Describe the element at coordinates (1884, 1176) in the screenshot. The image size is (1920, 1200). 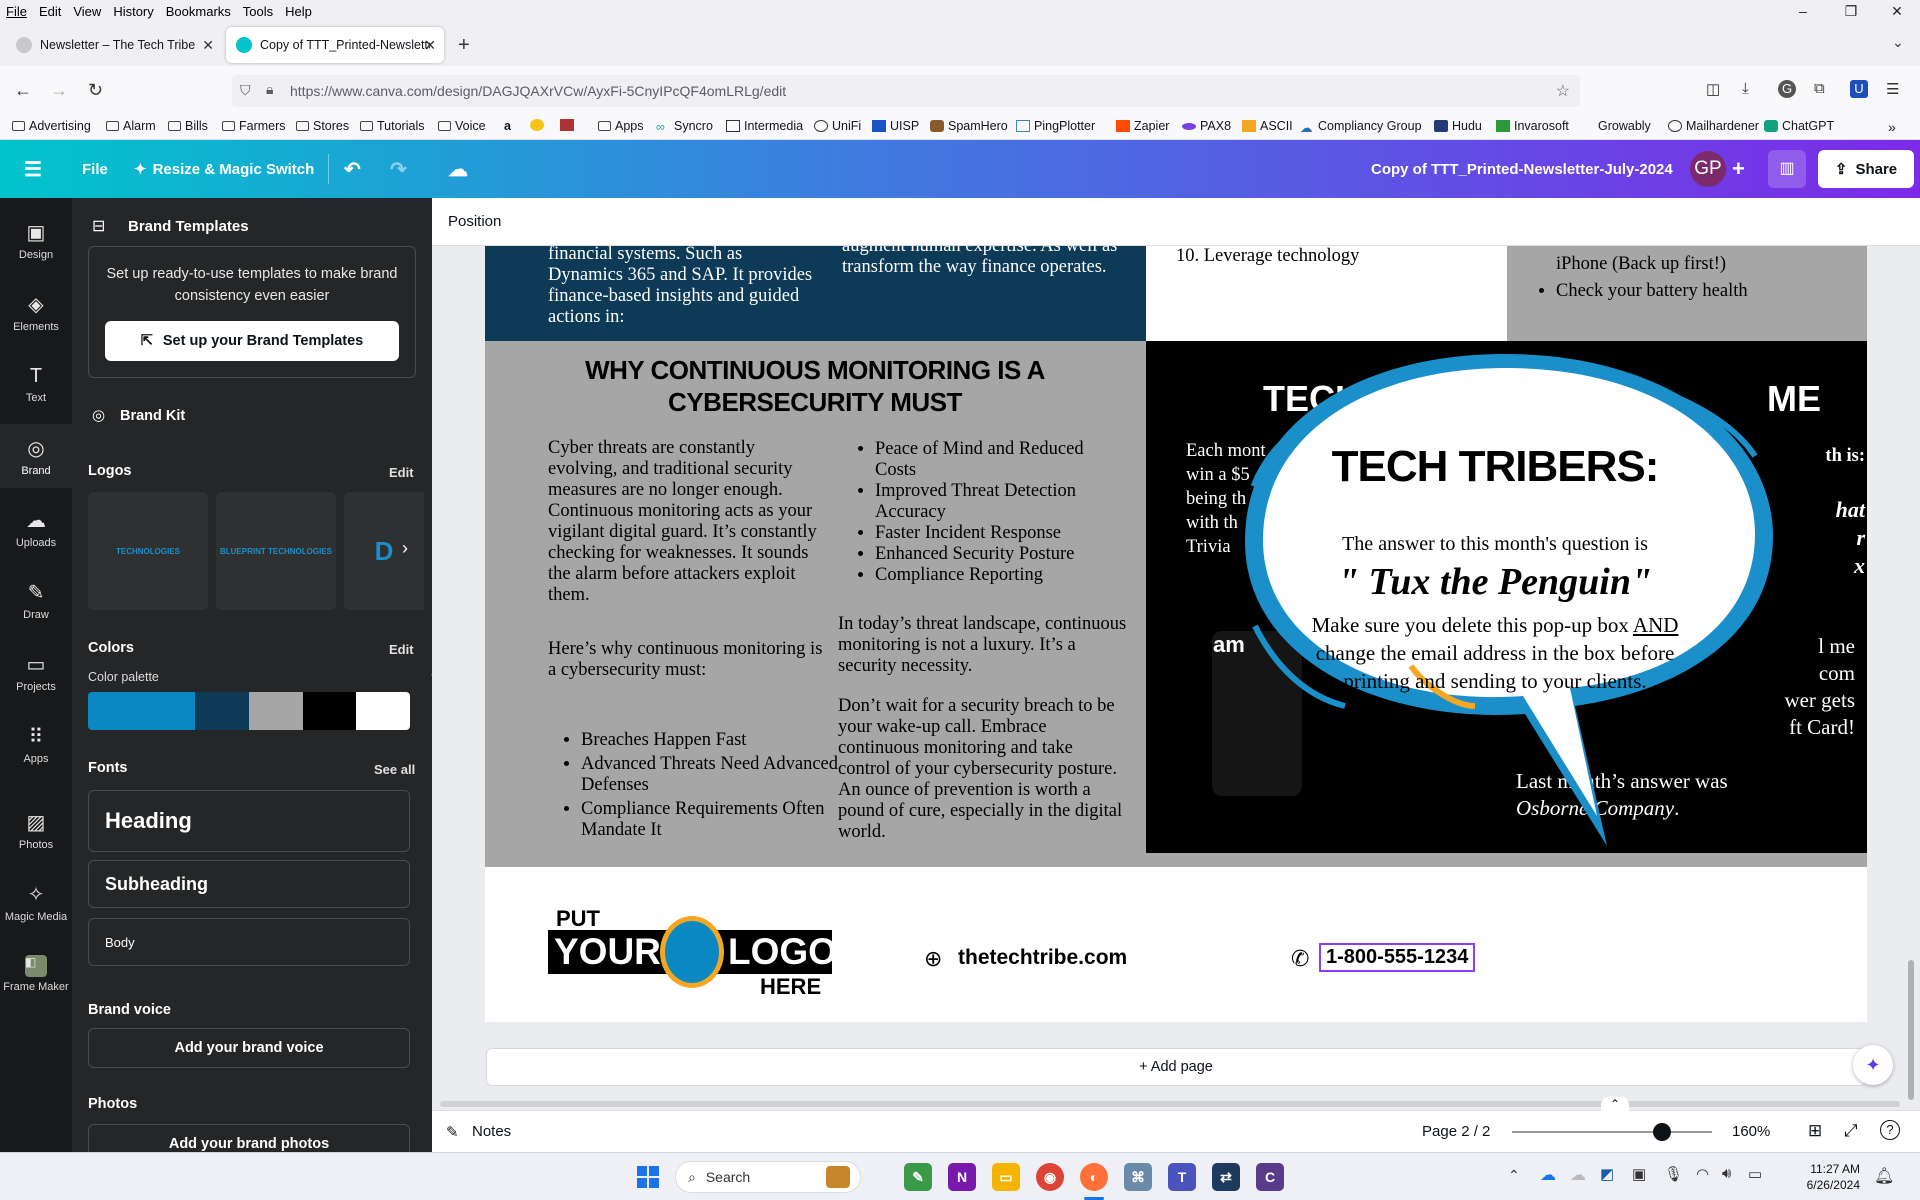
I see `notifications-icon: 🔔︎` at that location.